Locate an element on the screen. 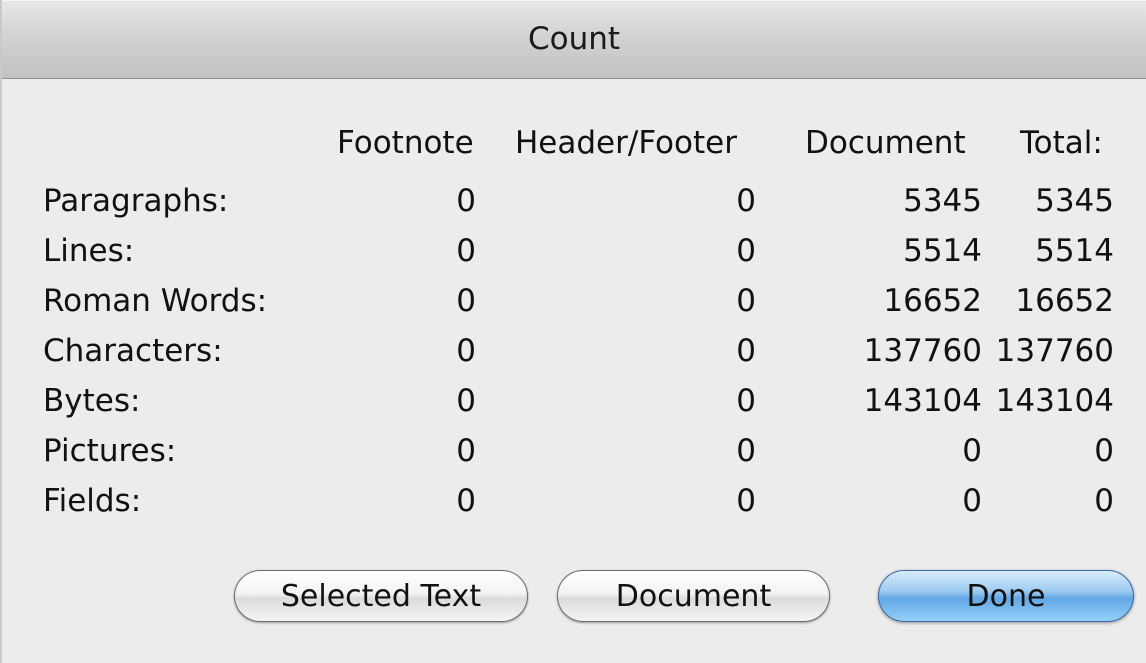 The width and height of the screenshot is (1146, 663). button-bar: Selected Text Document Done is located at coordinates (574, 597).